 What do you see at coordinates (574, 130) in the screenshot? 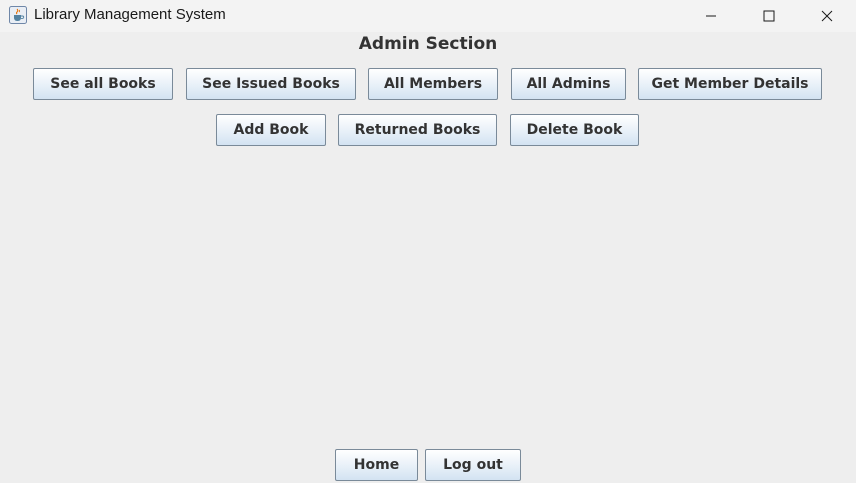
I see `delete-book-button: Delete Book` at bounding box center [574, 130].